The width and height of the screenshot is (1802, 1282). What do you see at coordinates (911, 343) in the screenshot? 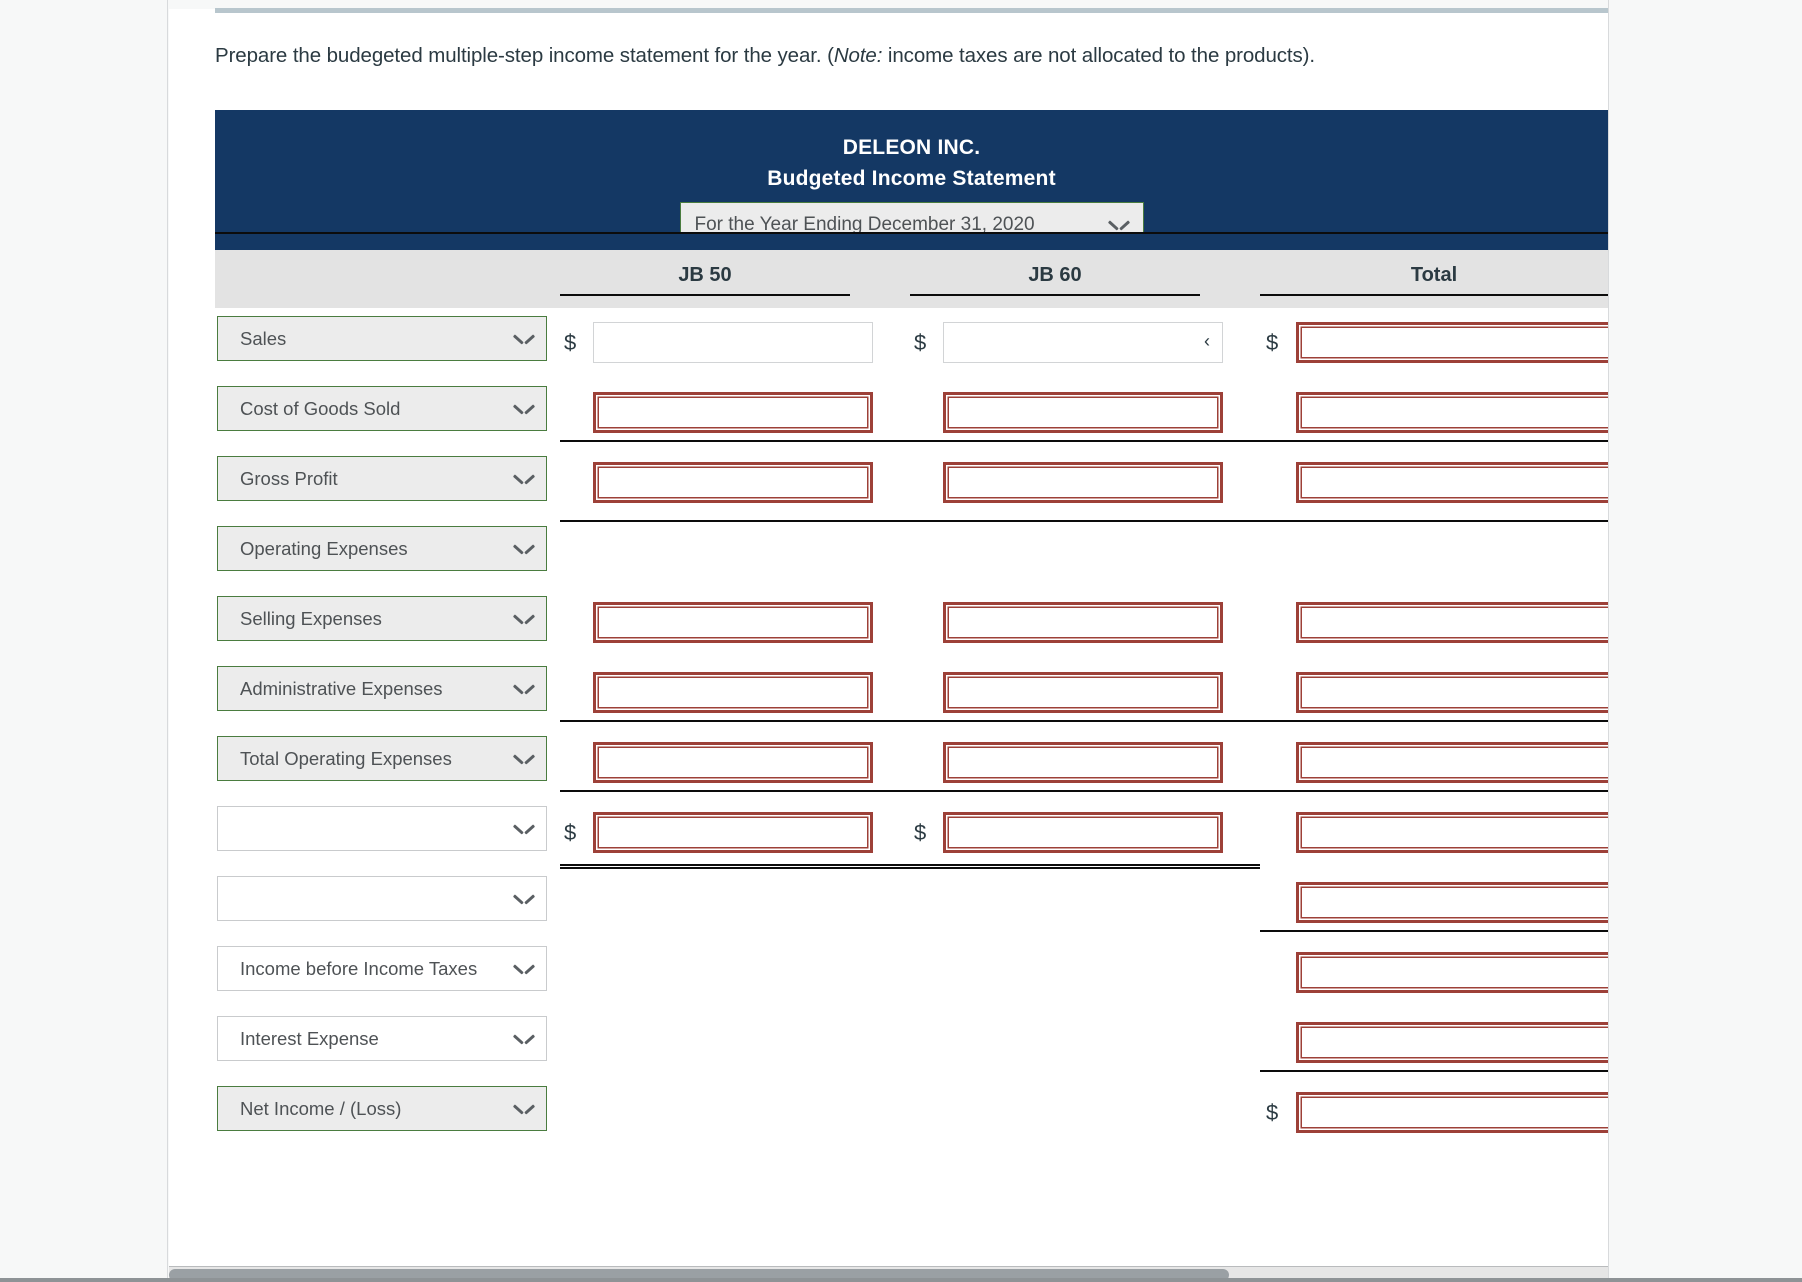
I see `table-row: Sales $ $ ‹ $` at bounding box center [911, 343].